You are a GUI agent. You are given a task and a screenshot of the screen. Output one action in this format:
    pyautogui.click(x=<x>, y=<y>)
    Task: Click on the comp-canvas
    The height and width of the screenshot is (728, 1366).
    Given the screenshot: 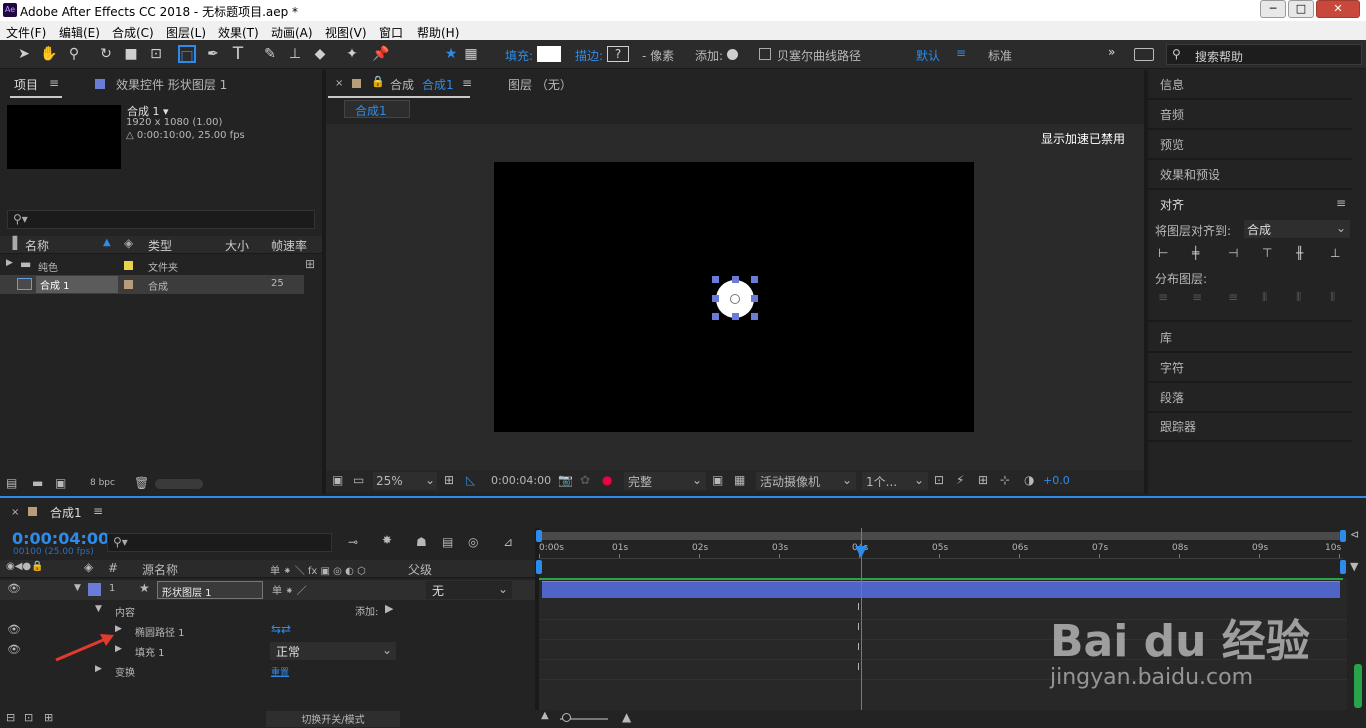 What is the action you would take?
    pyautogui.click(x=734, y=297)
    